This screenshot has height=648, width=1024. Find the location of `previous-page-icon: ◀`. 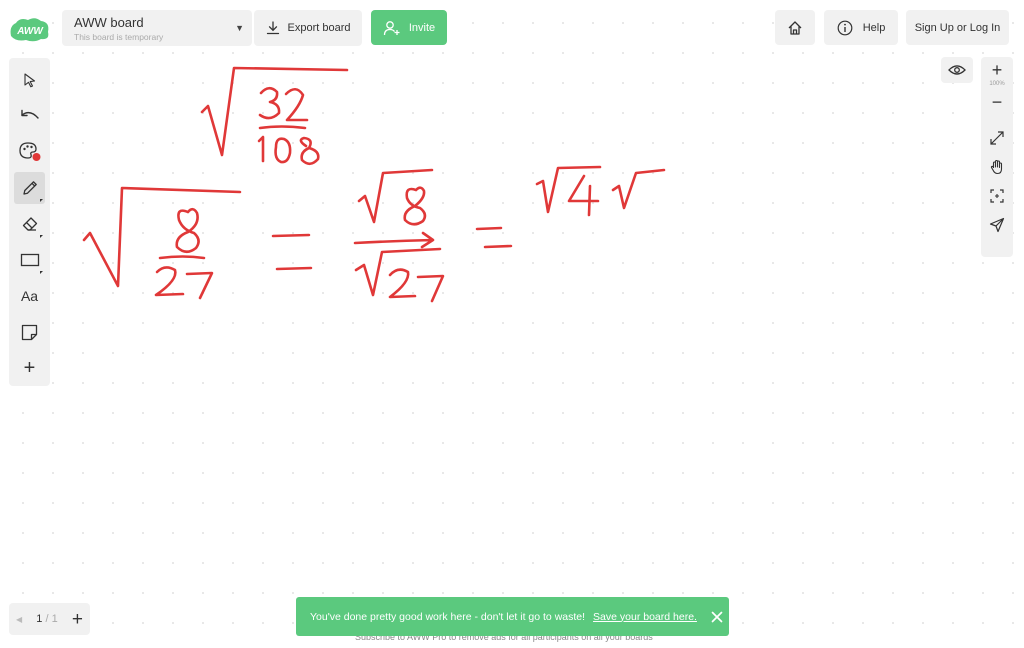

previous-page-icon: ◀ is located at coordinates (19, 619).